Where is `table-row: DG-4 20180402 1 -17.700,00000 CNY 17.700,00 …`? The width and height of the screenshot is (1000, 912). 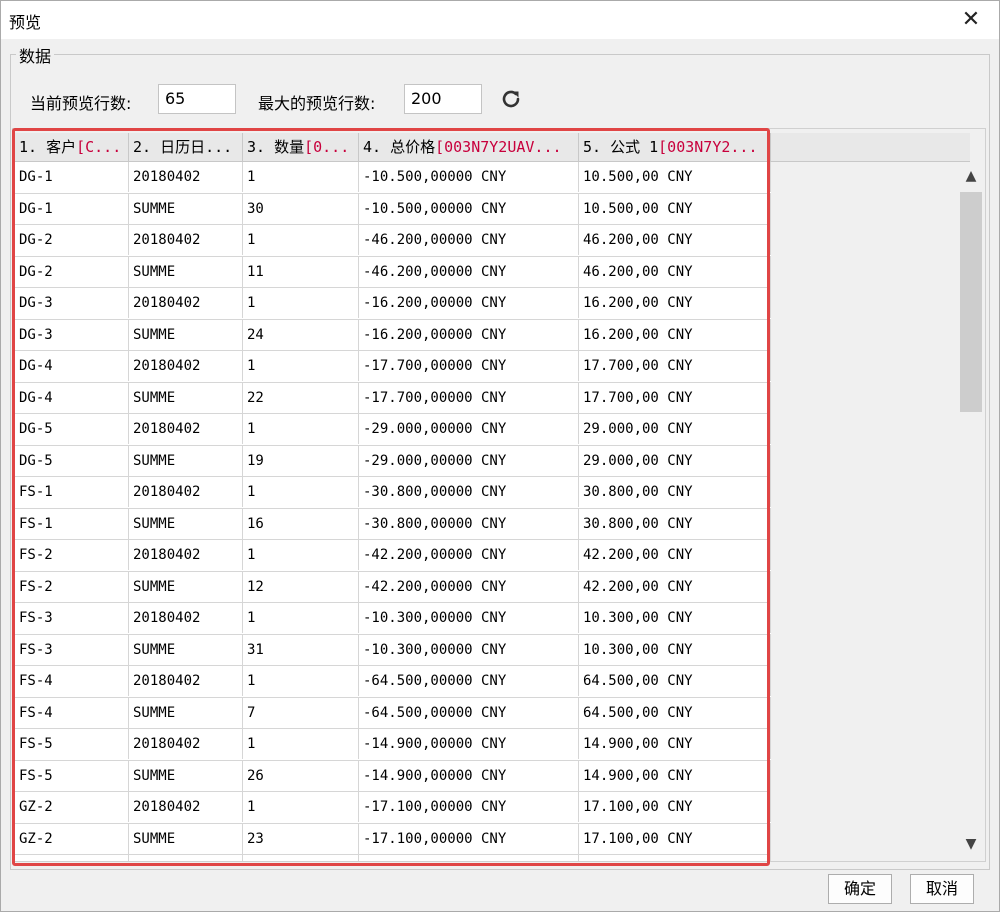
table-row: DG-4 20180402 1 -17.700,00000 CNY 17.700,00 … is located at coordinates (393, 367).